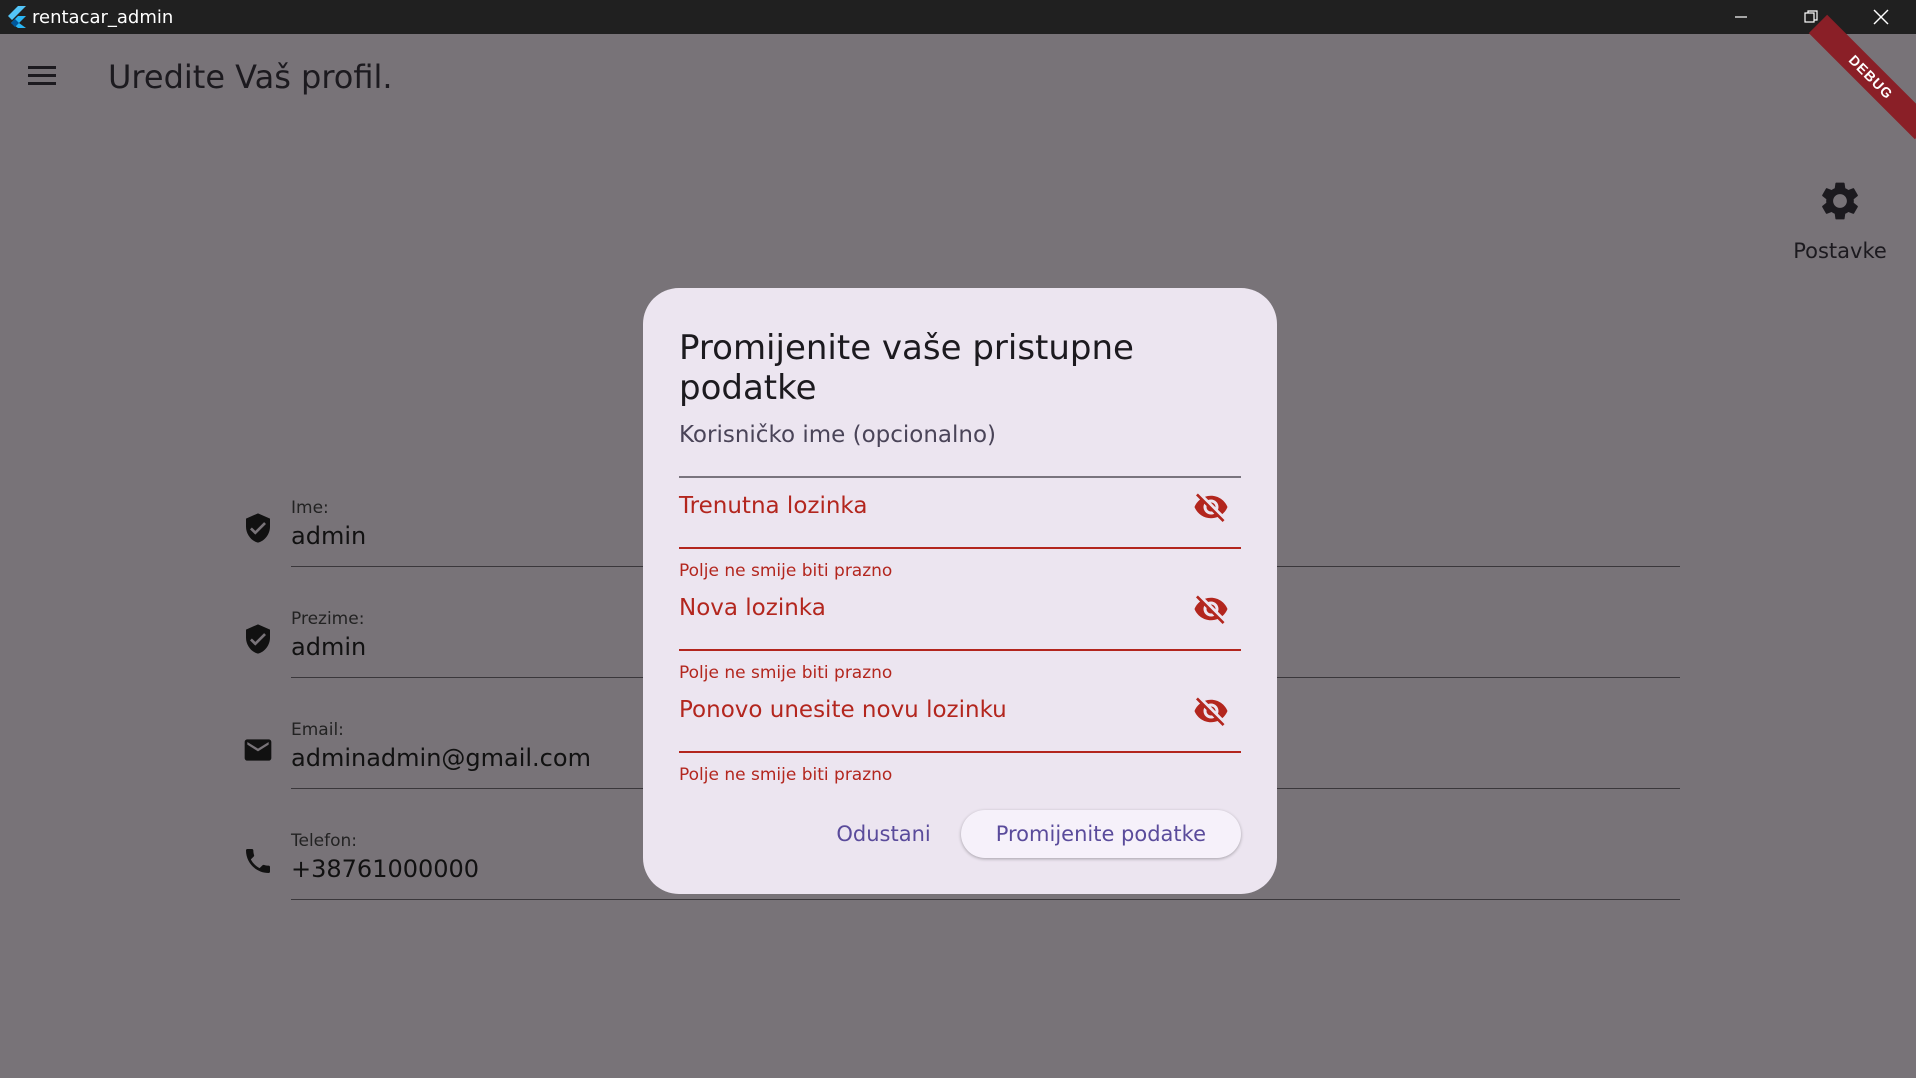 The width and height of the screenshot is (1916, 1078). What do you see at coordinates (843, 710) in the screenshot?
I see `repeat-password-placeholder: Ponovo unesite novu lozinku` at bounding box center [843, 710].